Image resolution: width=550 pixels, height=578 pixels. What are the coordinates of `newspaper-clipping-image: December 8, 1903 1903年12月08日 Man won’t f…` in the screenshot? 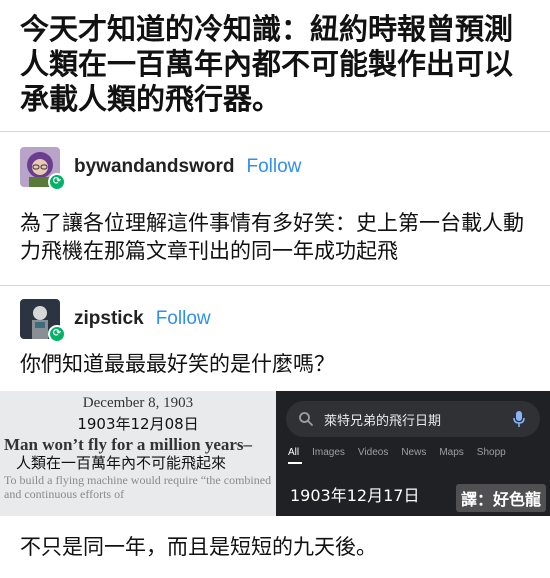 It's located at (138, 453).